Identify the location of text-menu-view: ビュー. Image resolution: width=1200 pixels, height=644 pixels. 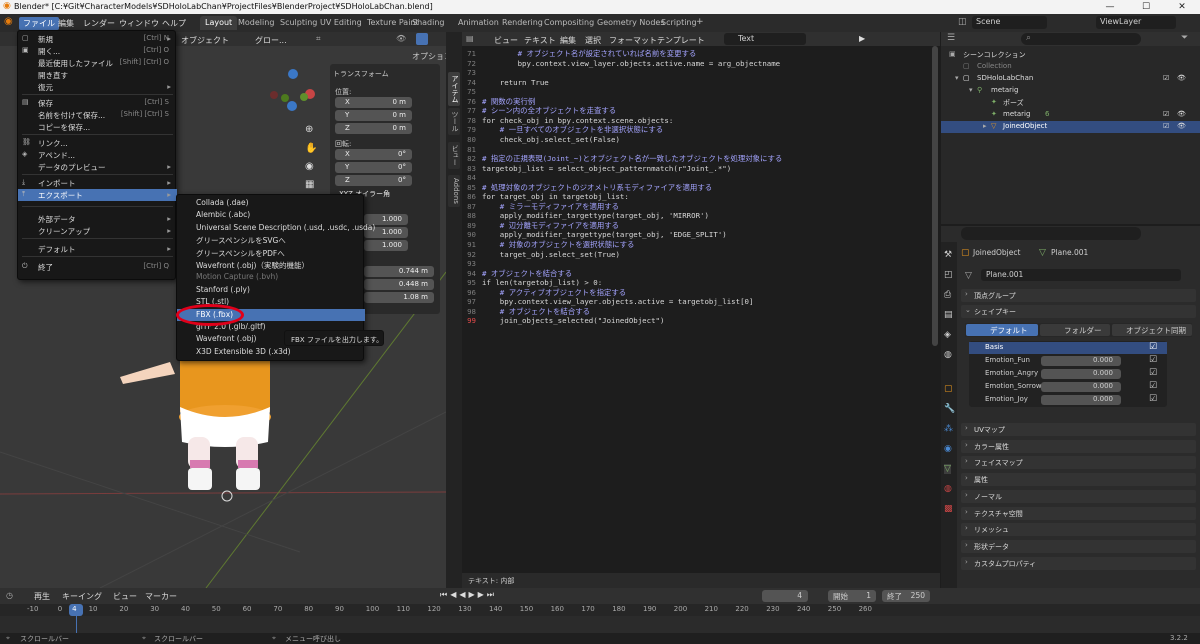
(506, 40).